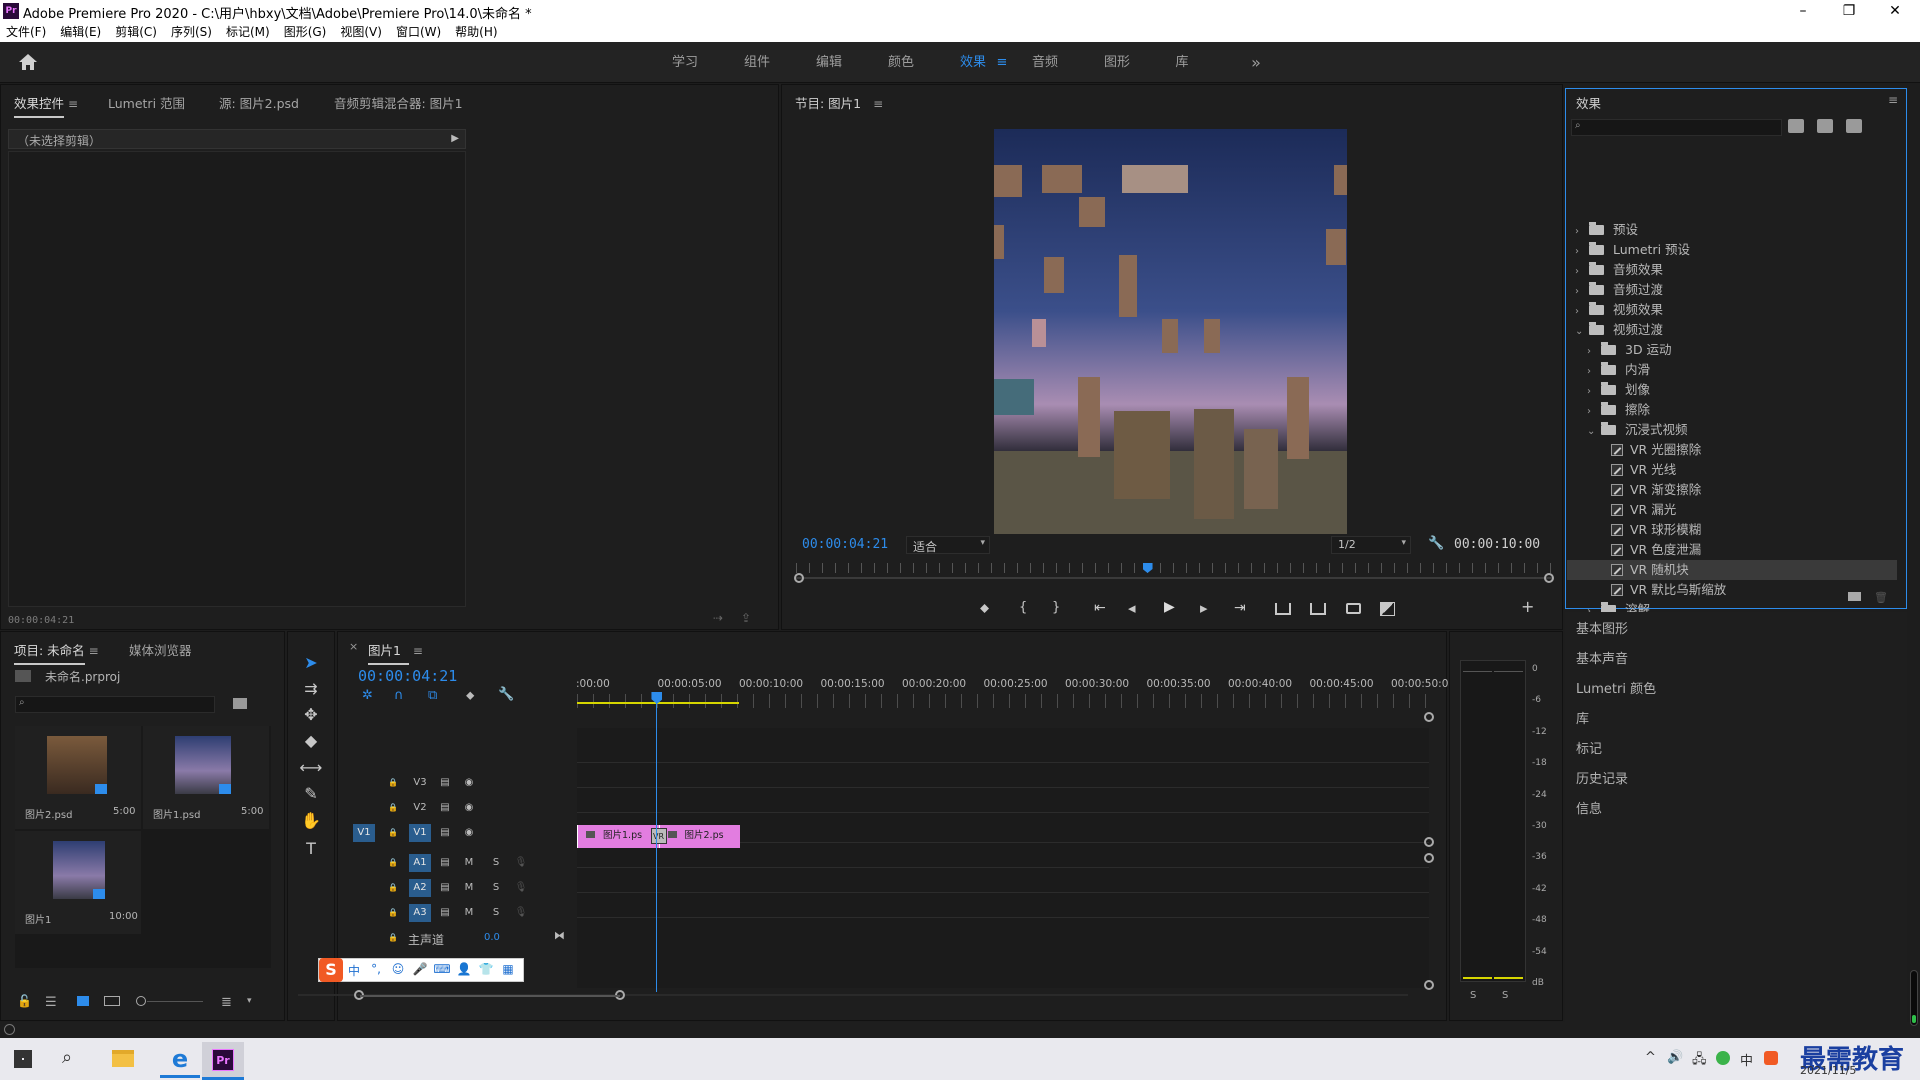  I want to click on razor-tool-icon: ◆, so click(311, 741).